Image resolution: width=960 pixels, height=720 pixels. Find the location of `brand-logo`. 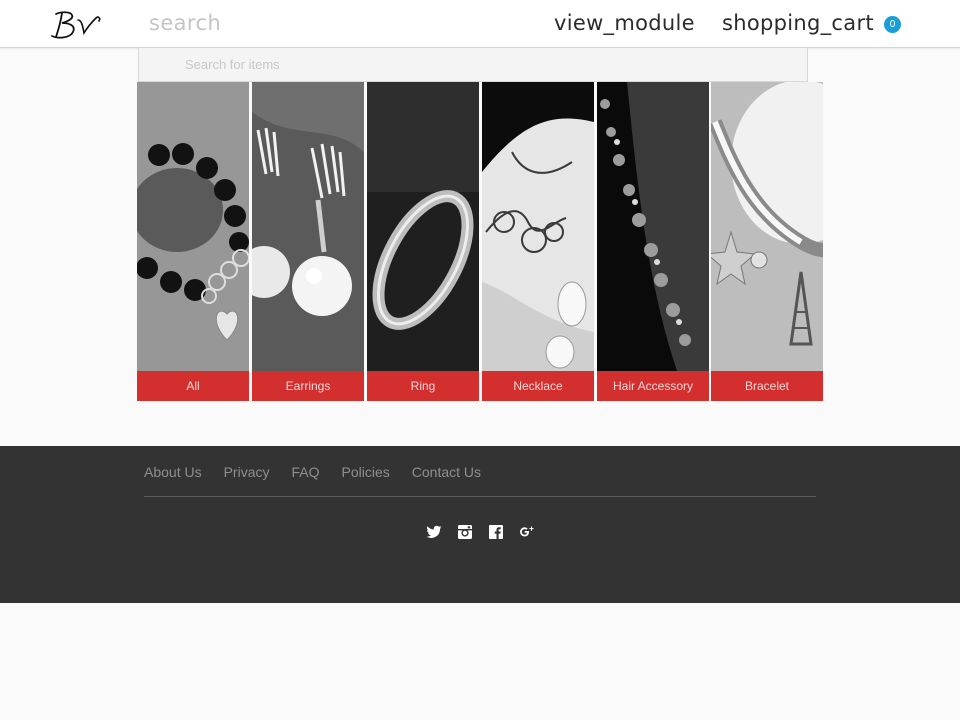

brand-logo is located at coordinates (75, 24).